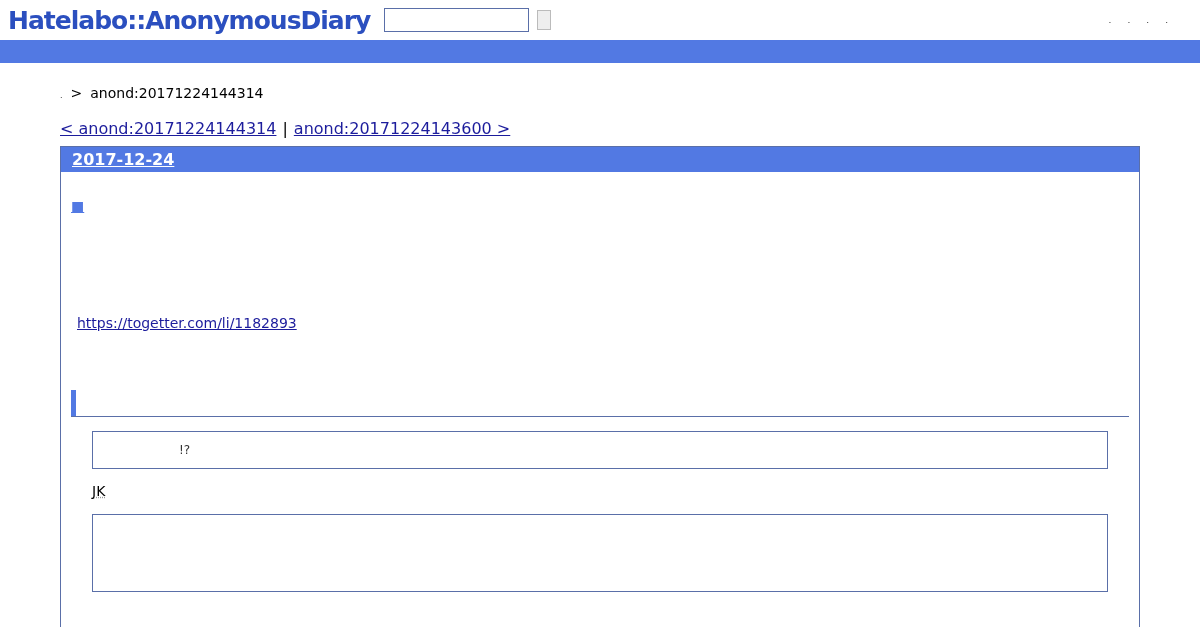 The image size is (1200, 630). What do you see at coordinates (168, 128) in the screenshot?
I see `prev-entry-link: < anond:20171224144314` at bounding box center [168, 128].